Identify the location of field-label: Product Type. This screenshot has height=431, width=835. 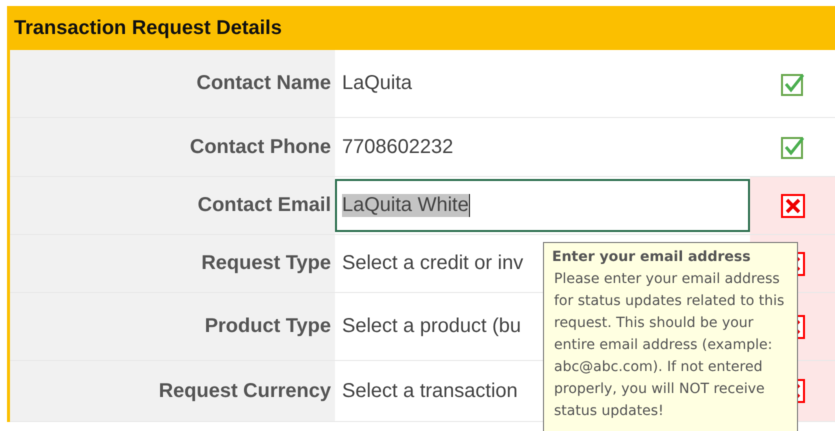
(172, 326).